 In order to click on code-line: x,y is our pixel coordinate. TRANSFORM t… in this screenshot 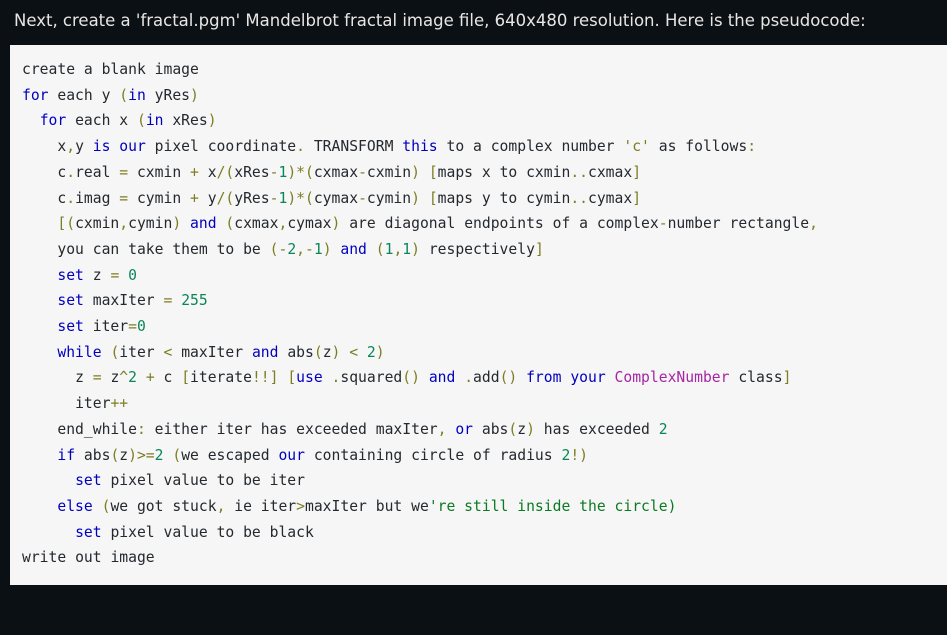, I will do `click(407, 147)`.